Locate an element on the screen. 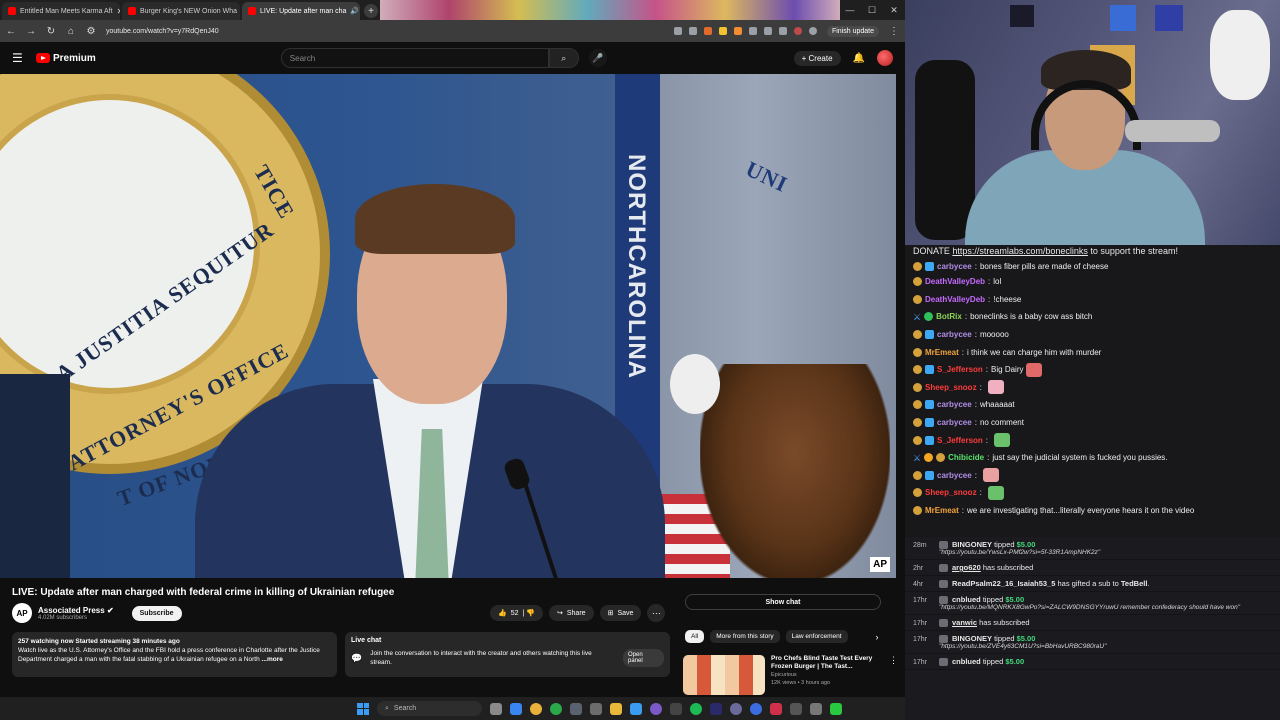 The width and height of the screenshot is (1280, 720). speaker-icon: 🔊 is located at coordinates (354, 11).